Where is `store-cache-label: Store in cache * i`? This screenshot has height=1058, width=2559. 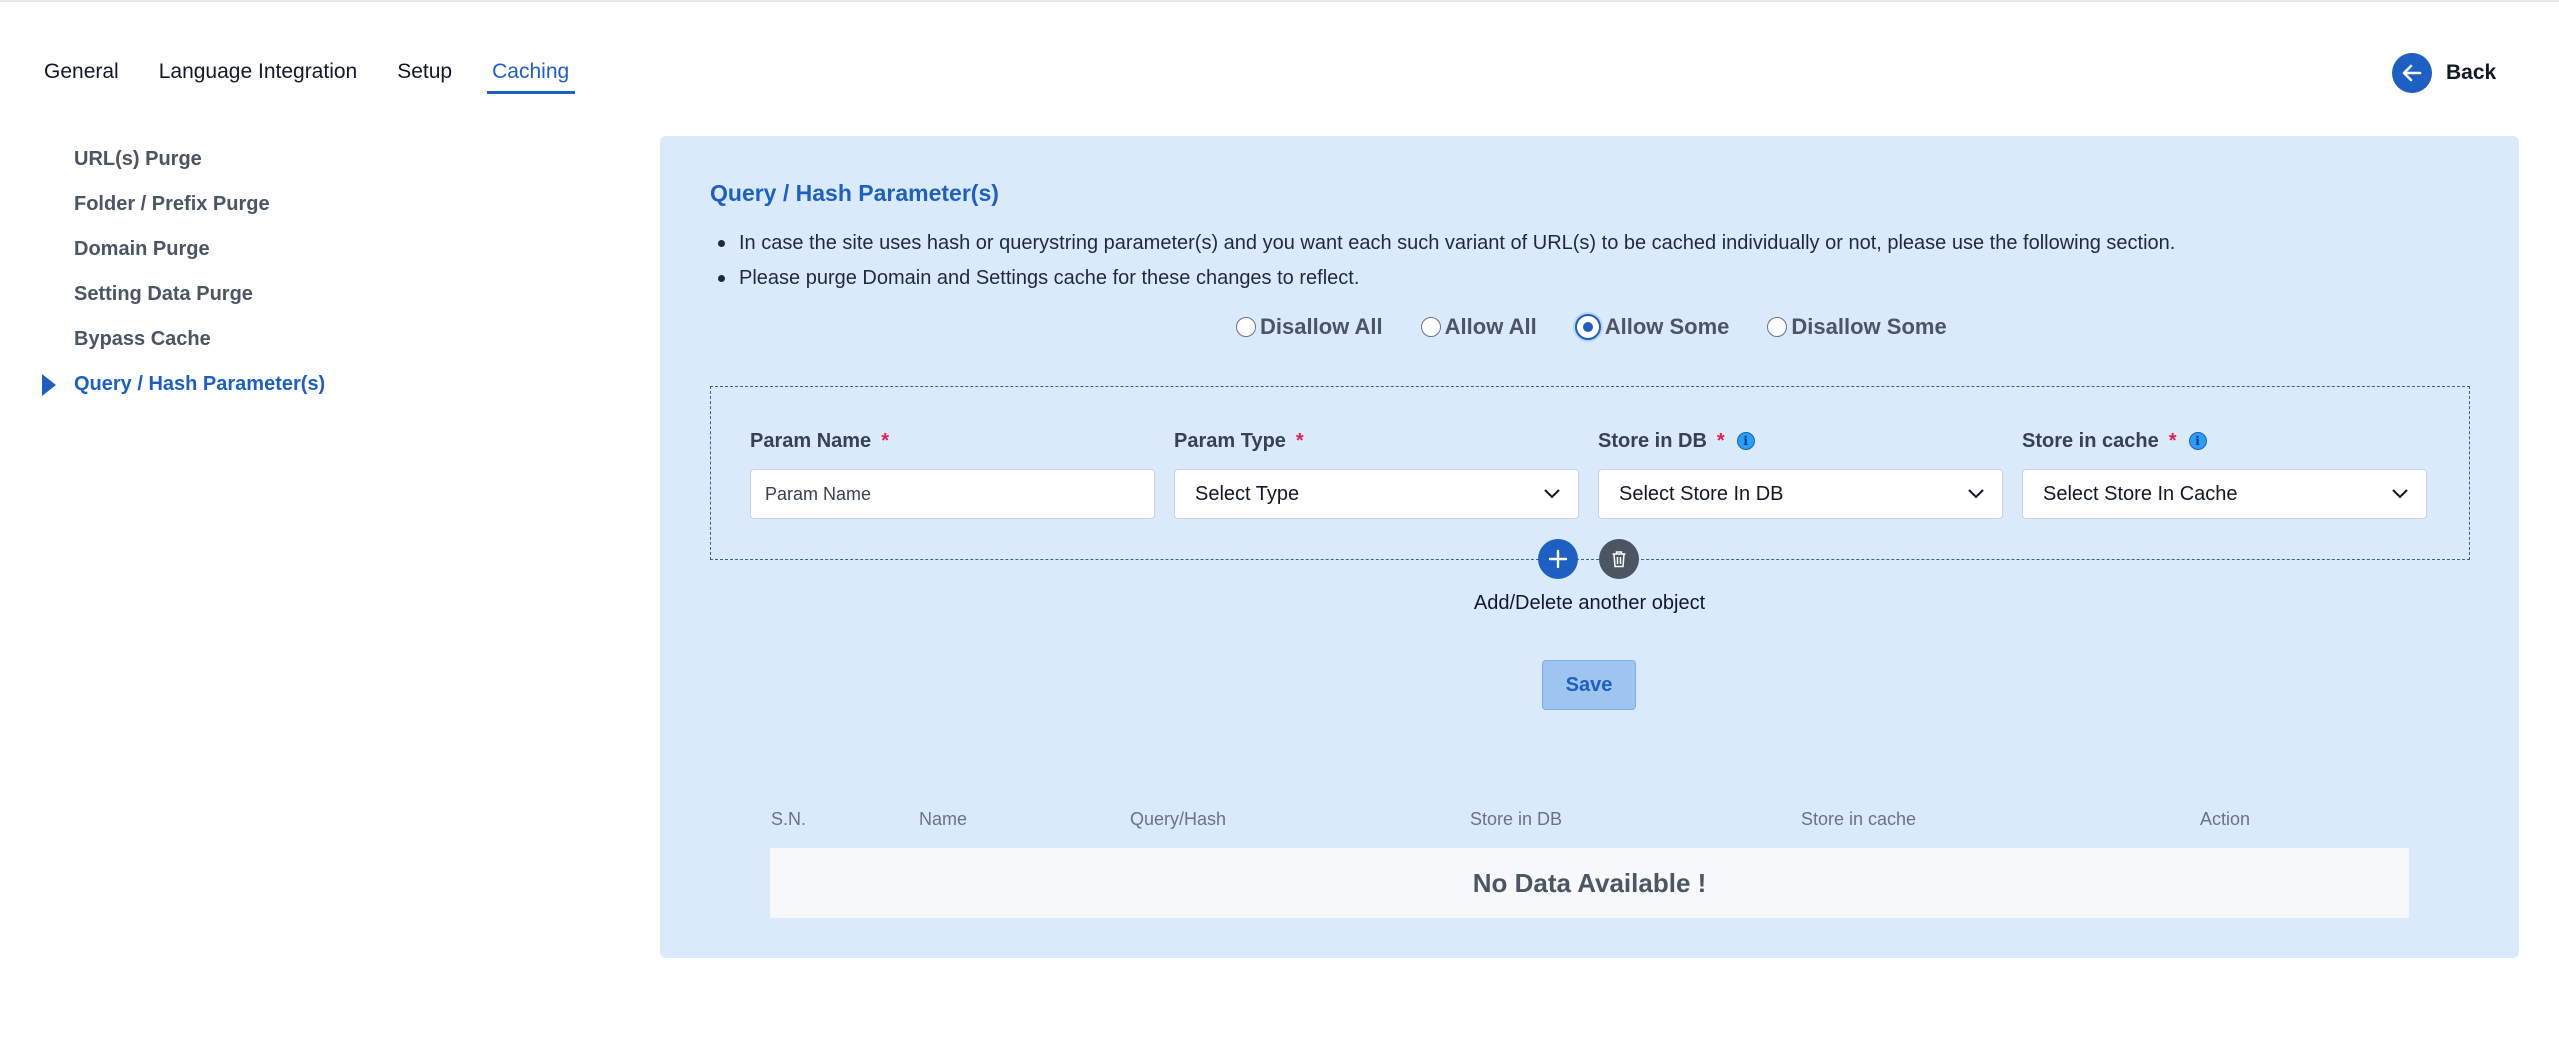
store-cache-label: Store in cache * i is located at coordinates (2224, 441).